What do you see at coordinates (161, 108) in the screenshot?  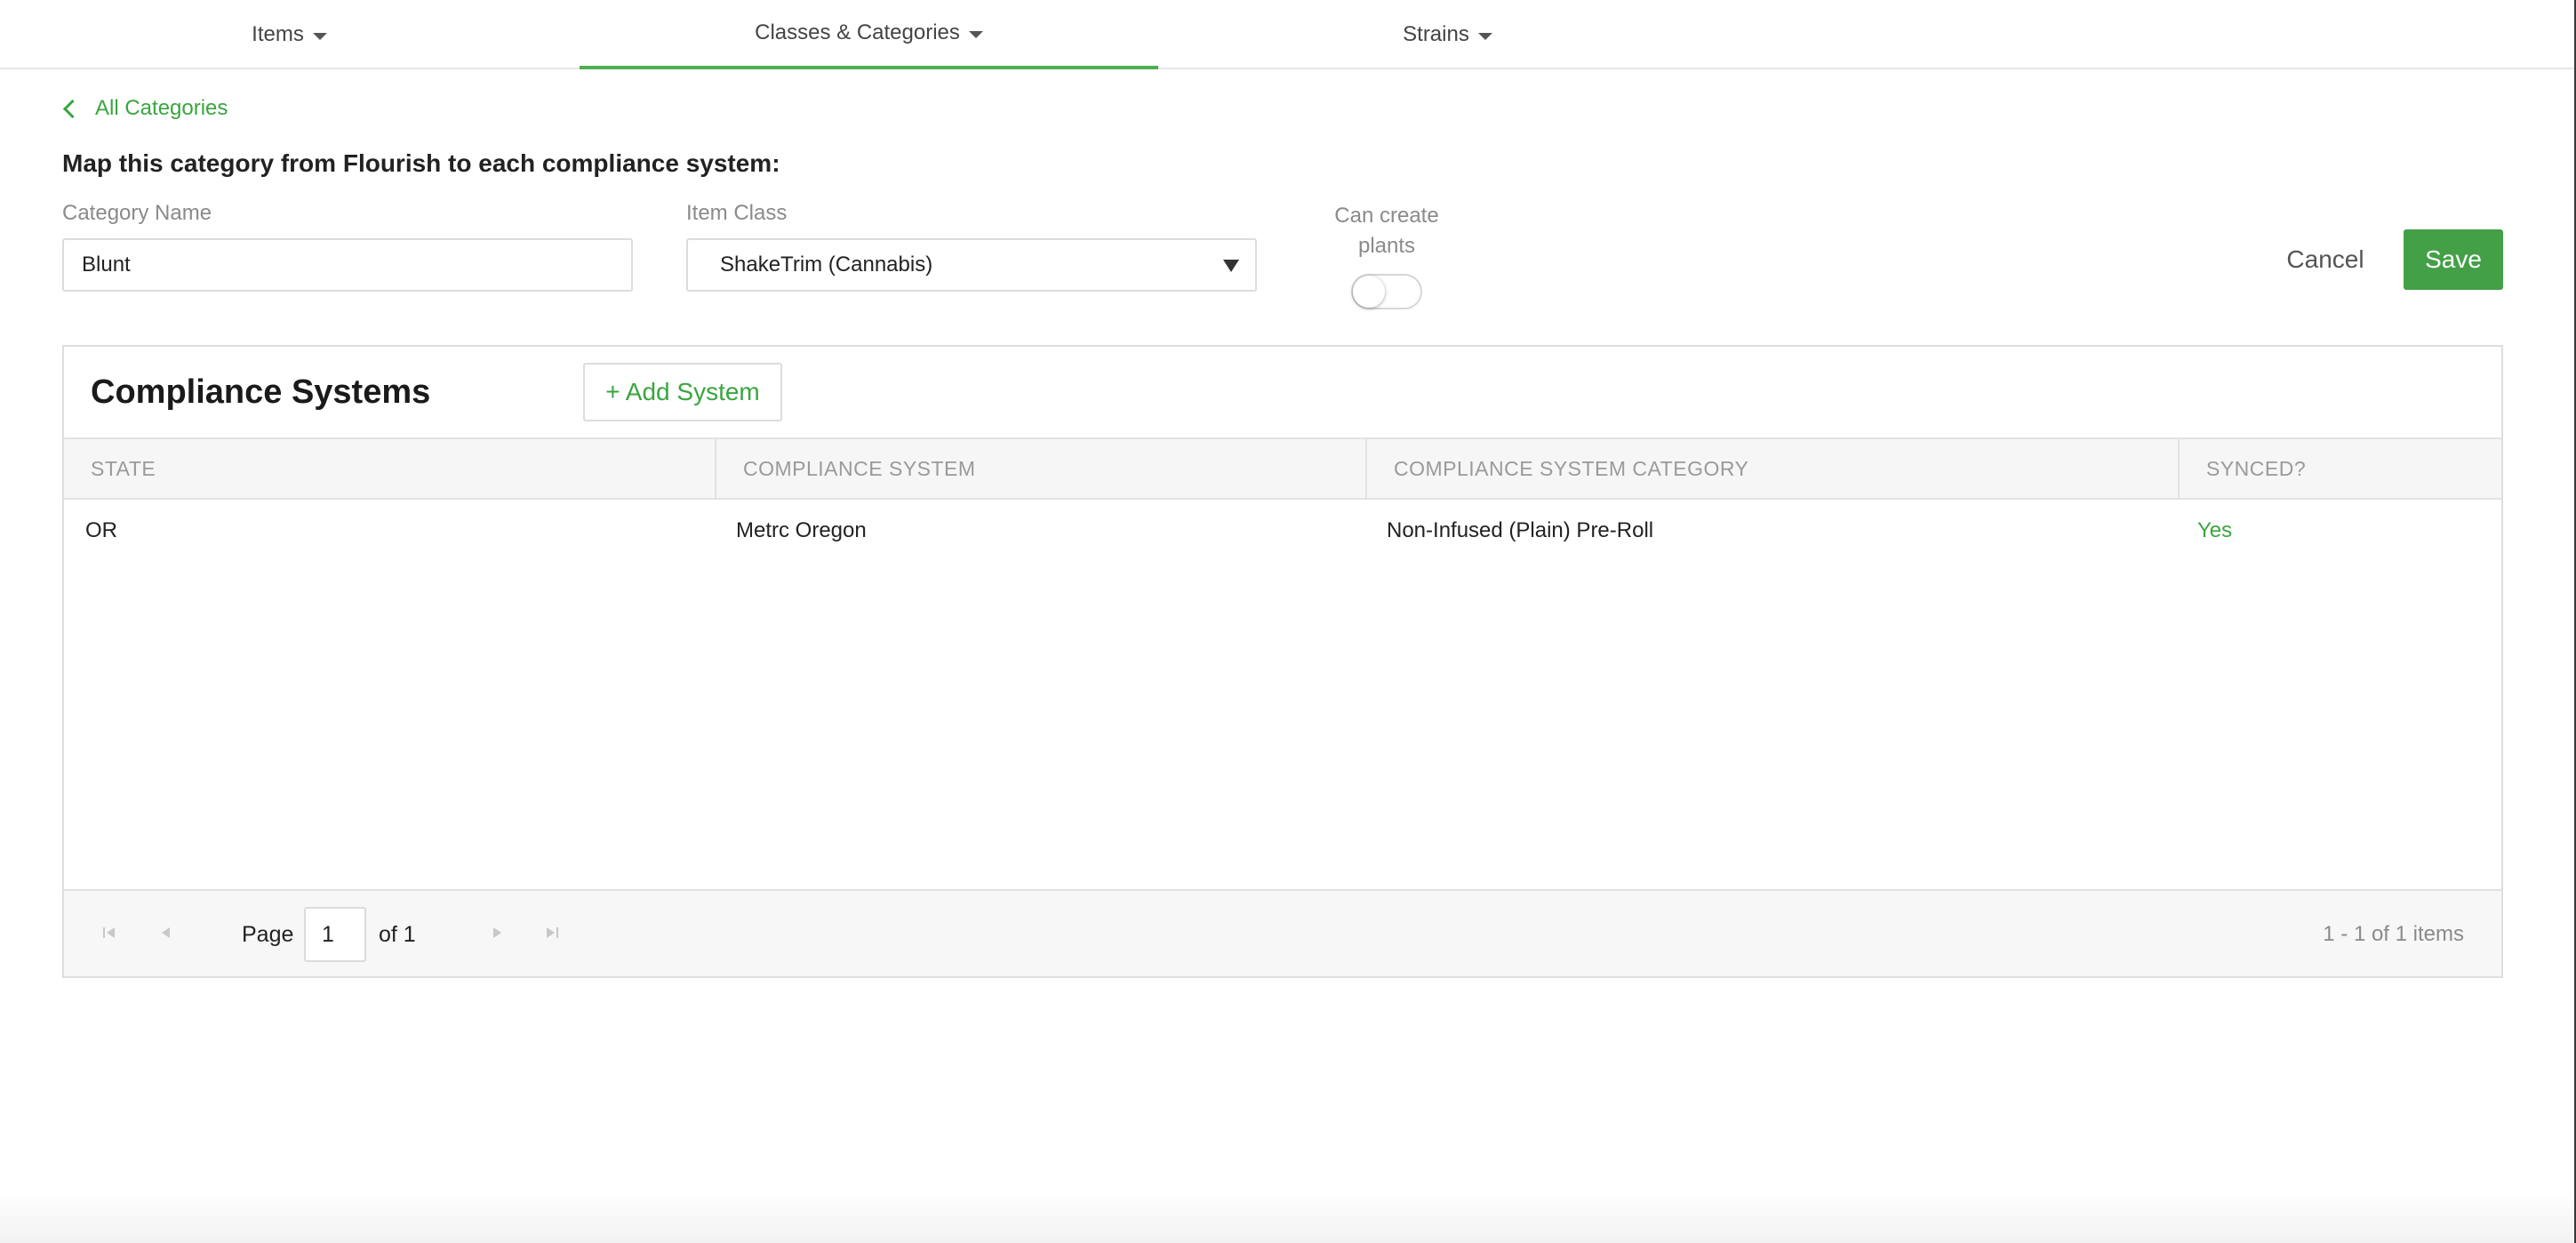 I see `all-categories-label: All Categories` at bounding box center [161, 108].